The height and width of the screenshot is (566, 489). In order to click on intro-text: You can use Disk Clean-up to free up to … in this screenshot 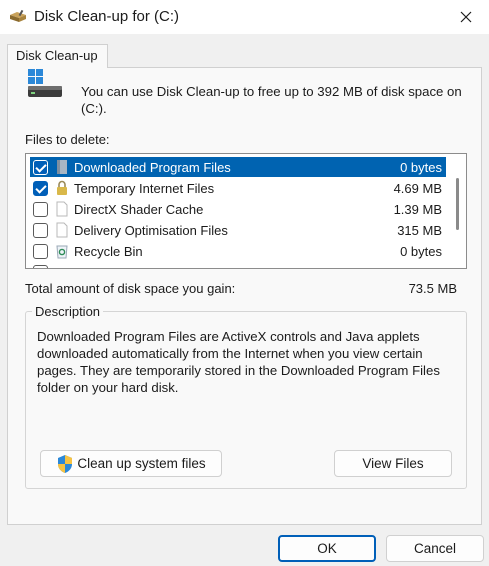, I will do `click(271, 100)`.